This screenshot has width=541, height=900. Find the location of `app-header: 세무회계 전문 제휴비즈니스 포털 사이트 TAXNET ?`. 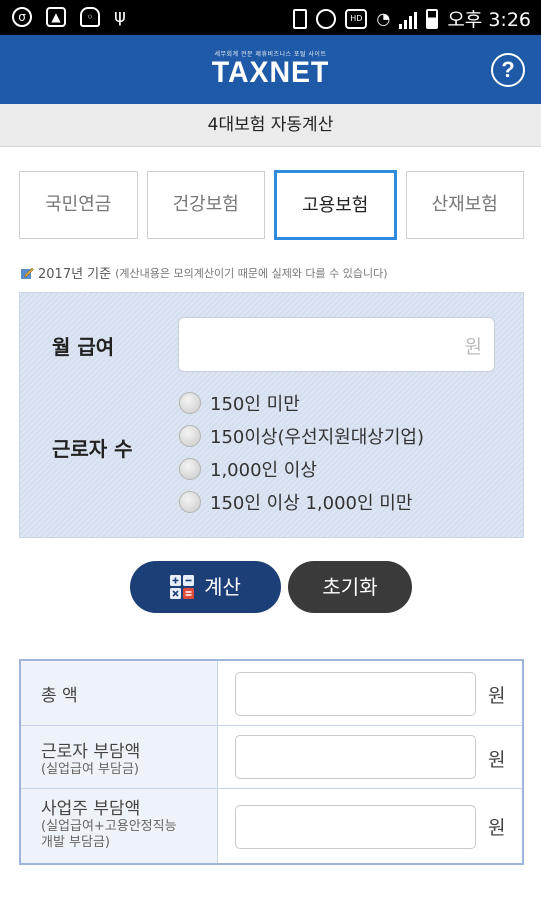

app-header: 세무회계 전문 제휴비즈니스 포털 사이트 TAXNET ? is located at coordinates (270, 69).